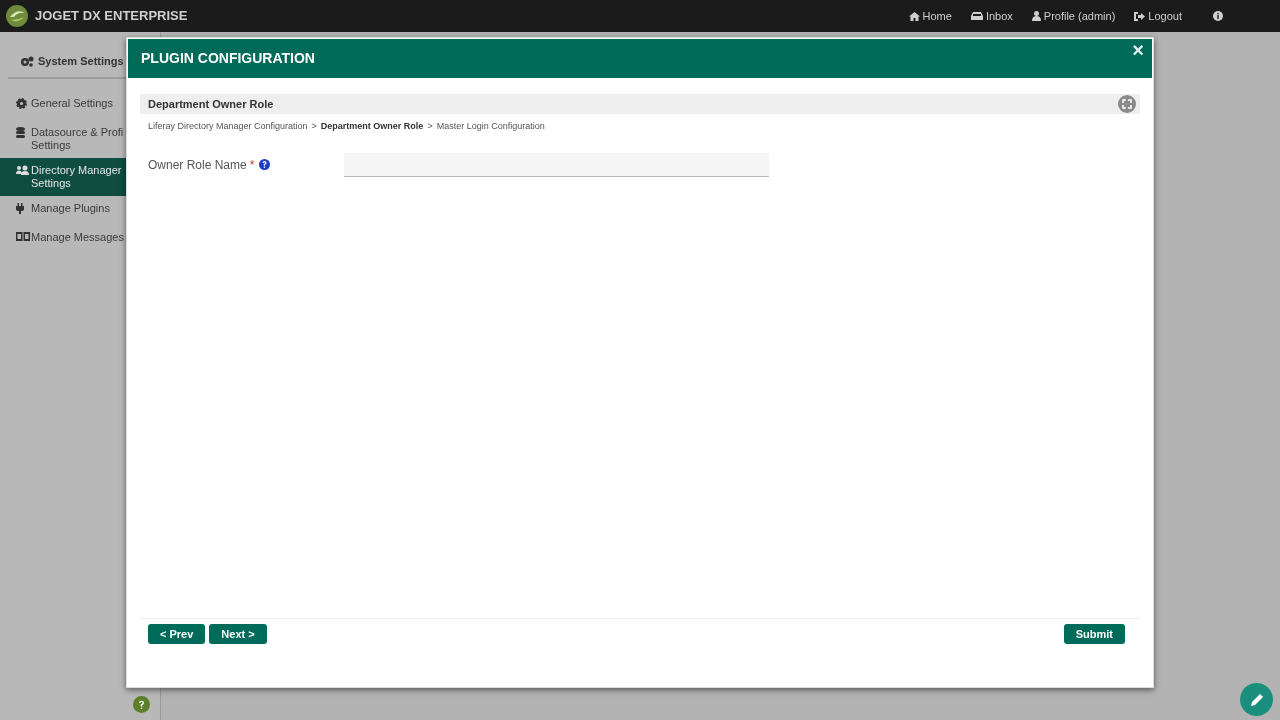 The image size is (1280, 720). Describe the element at coordinates (23, 236) in the screenshot. I see `messages-icon` at that location.